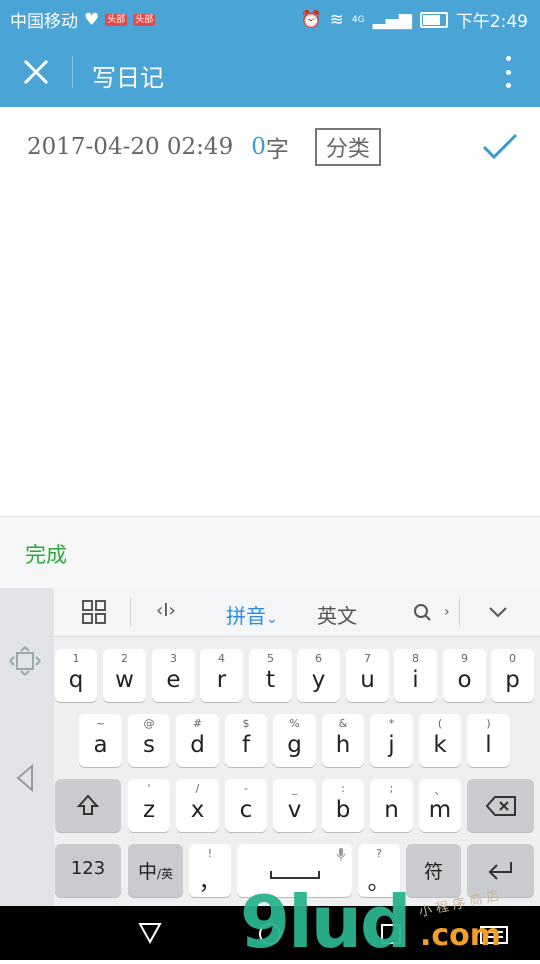 The width and height of the screenshot is (540, 964). What do you see at coordinates (116, 19) in the screenshot?
I see `news-badge: 头部` at bounding box center [116, 19].